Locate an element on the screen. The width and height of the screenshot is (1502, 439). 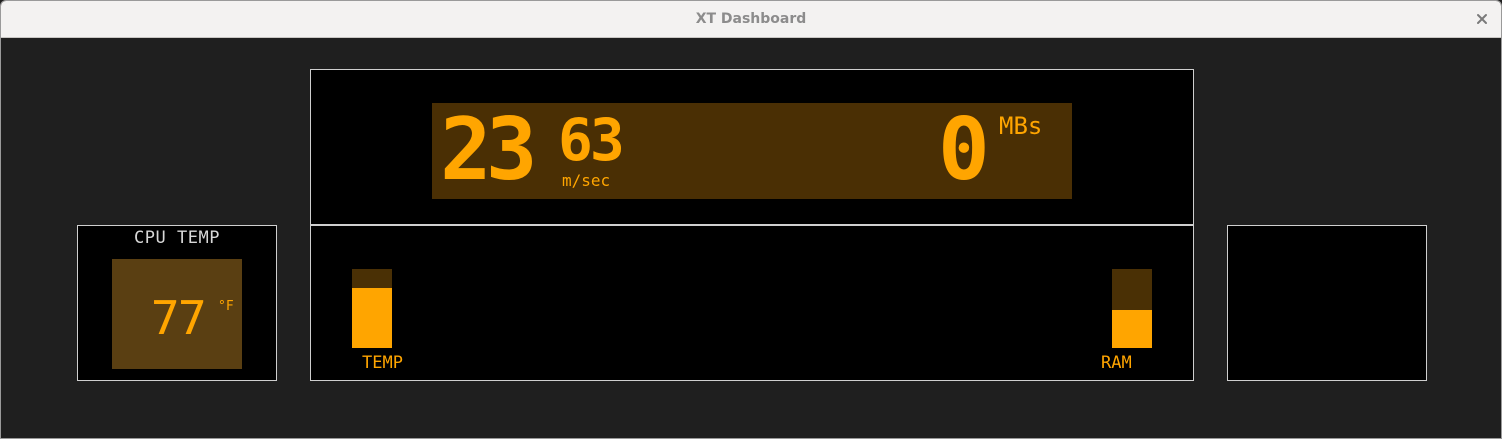
cpu-temp-display: 77 °F is located at coordinates (177, 314).